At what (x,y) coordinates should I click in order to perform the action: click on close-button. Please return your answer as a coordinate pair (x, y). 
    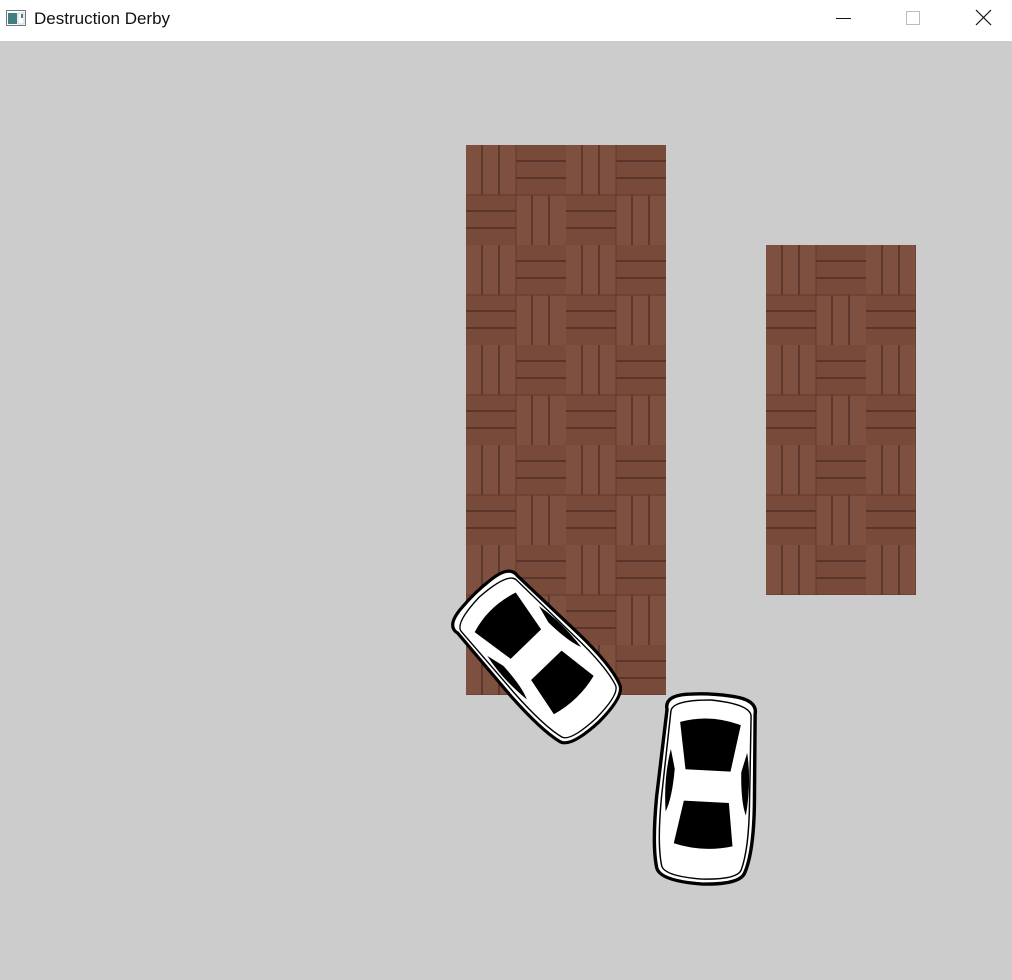
    Looking at the image, I should click on (983, 18).